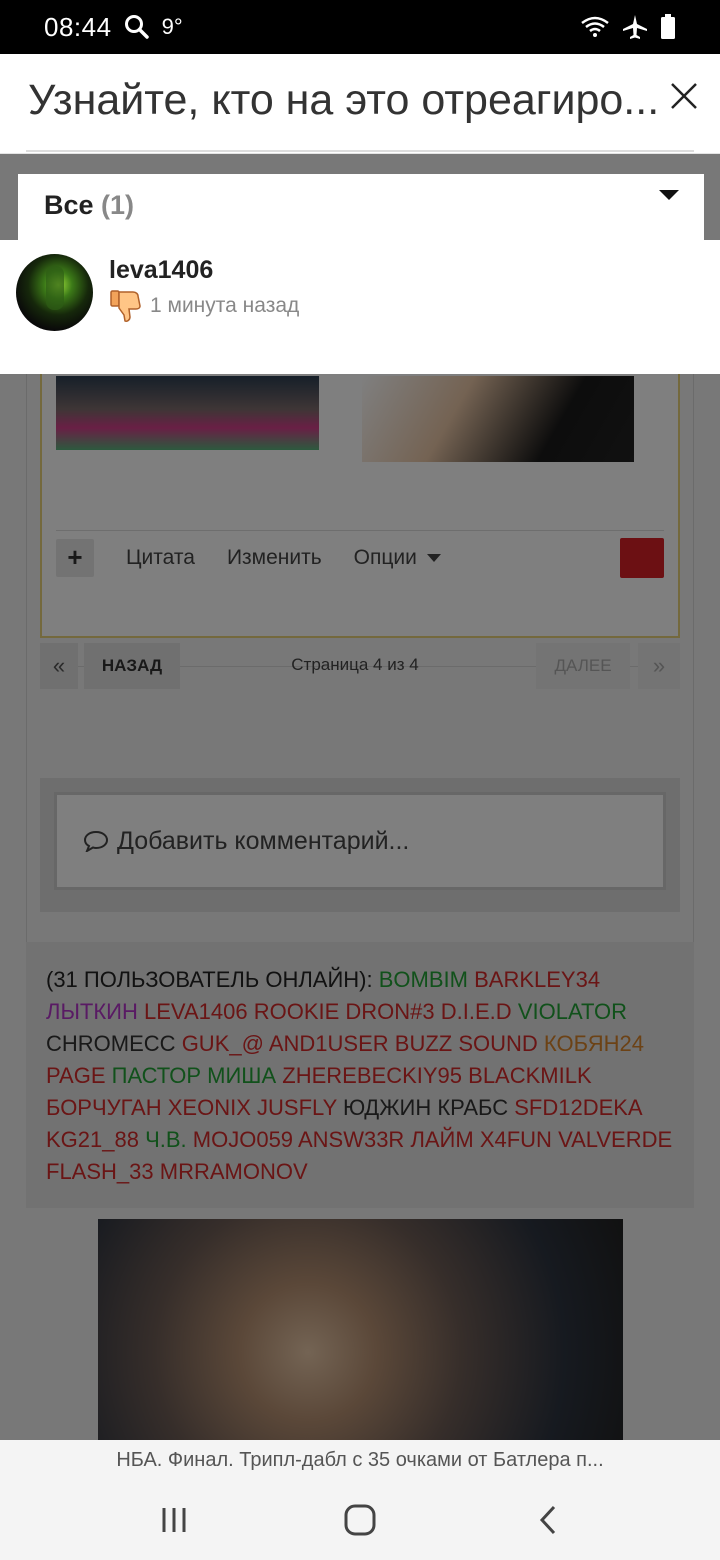 The width and height of the screenshot is (720, 1560). I want to click on close-icon, so click(684, 96).